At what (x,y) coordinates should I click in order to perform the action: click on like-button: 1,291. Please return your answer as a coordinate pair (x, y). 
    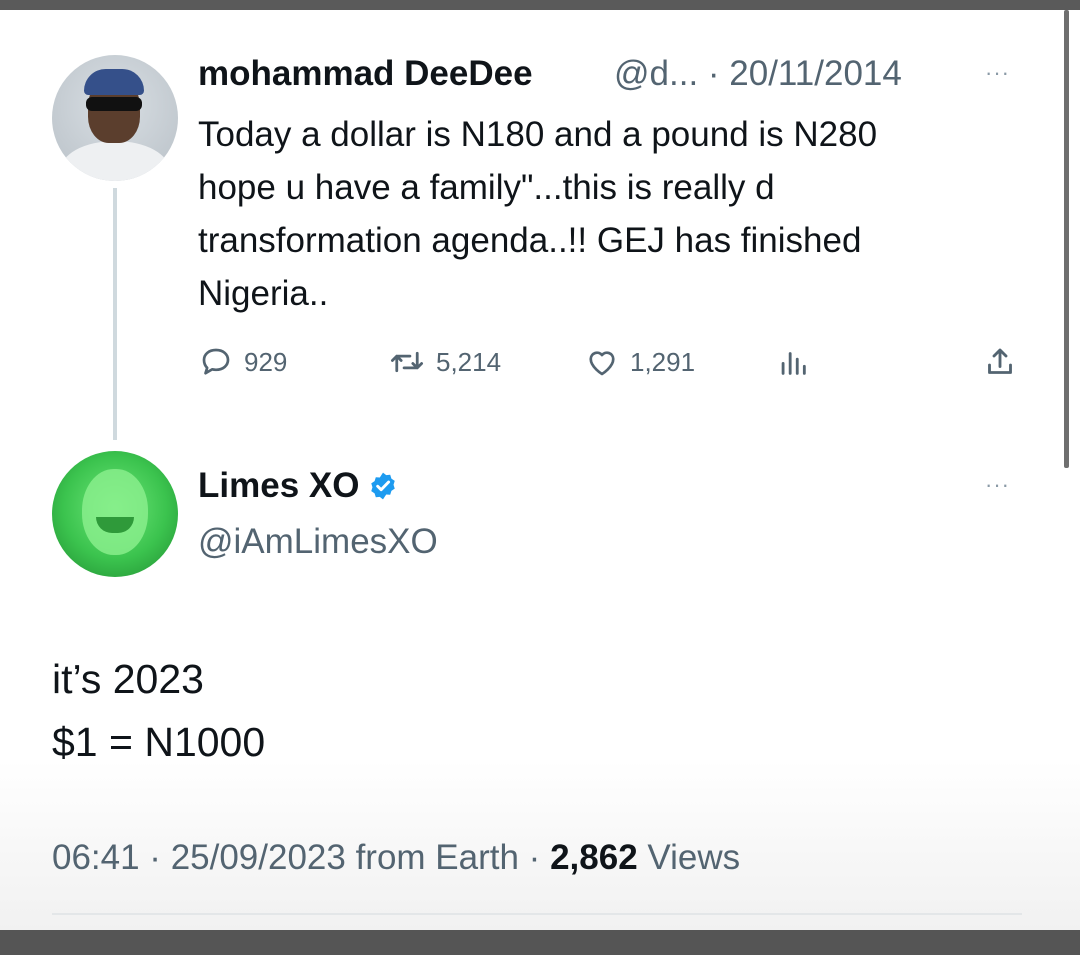
    Looking at the image, I should click on (639, 362).